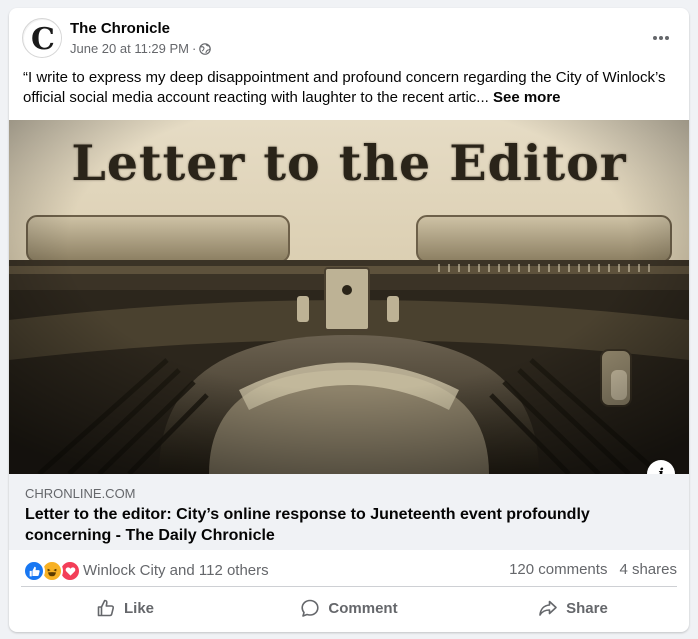 Image resolution: width=698 pixels, height=639 pixels. What do you see at coordinates (527, 97) in the screenshot?
I see `see-more-link: See more` at bounding box center [527, 97].